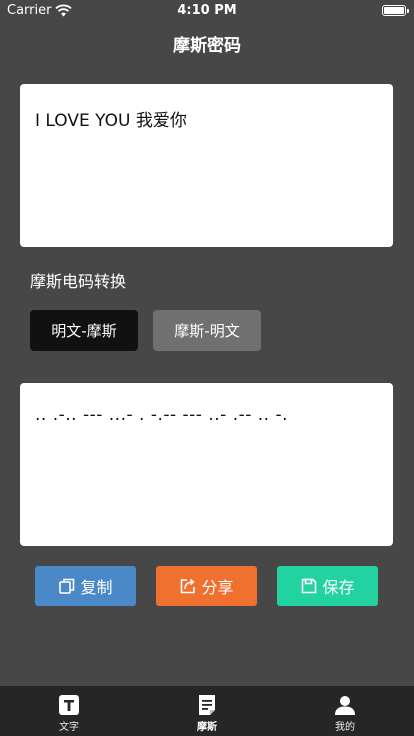  Describe the element at coordinates (395, 10) in the screenshot. I see `battery-icon` at that location.